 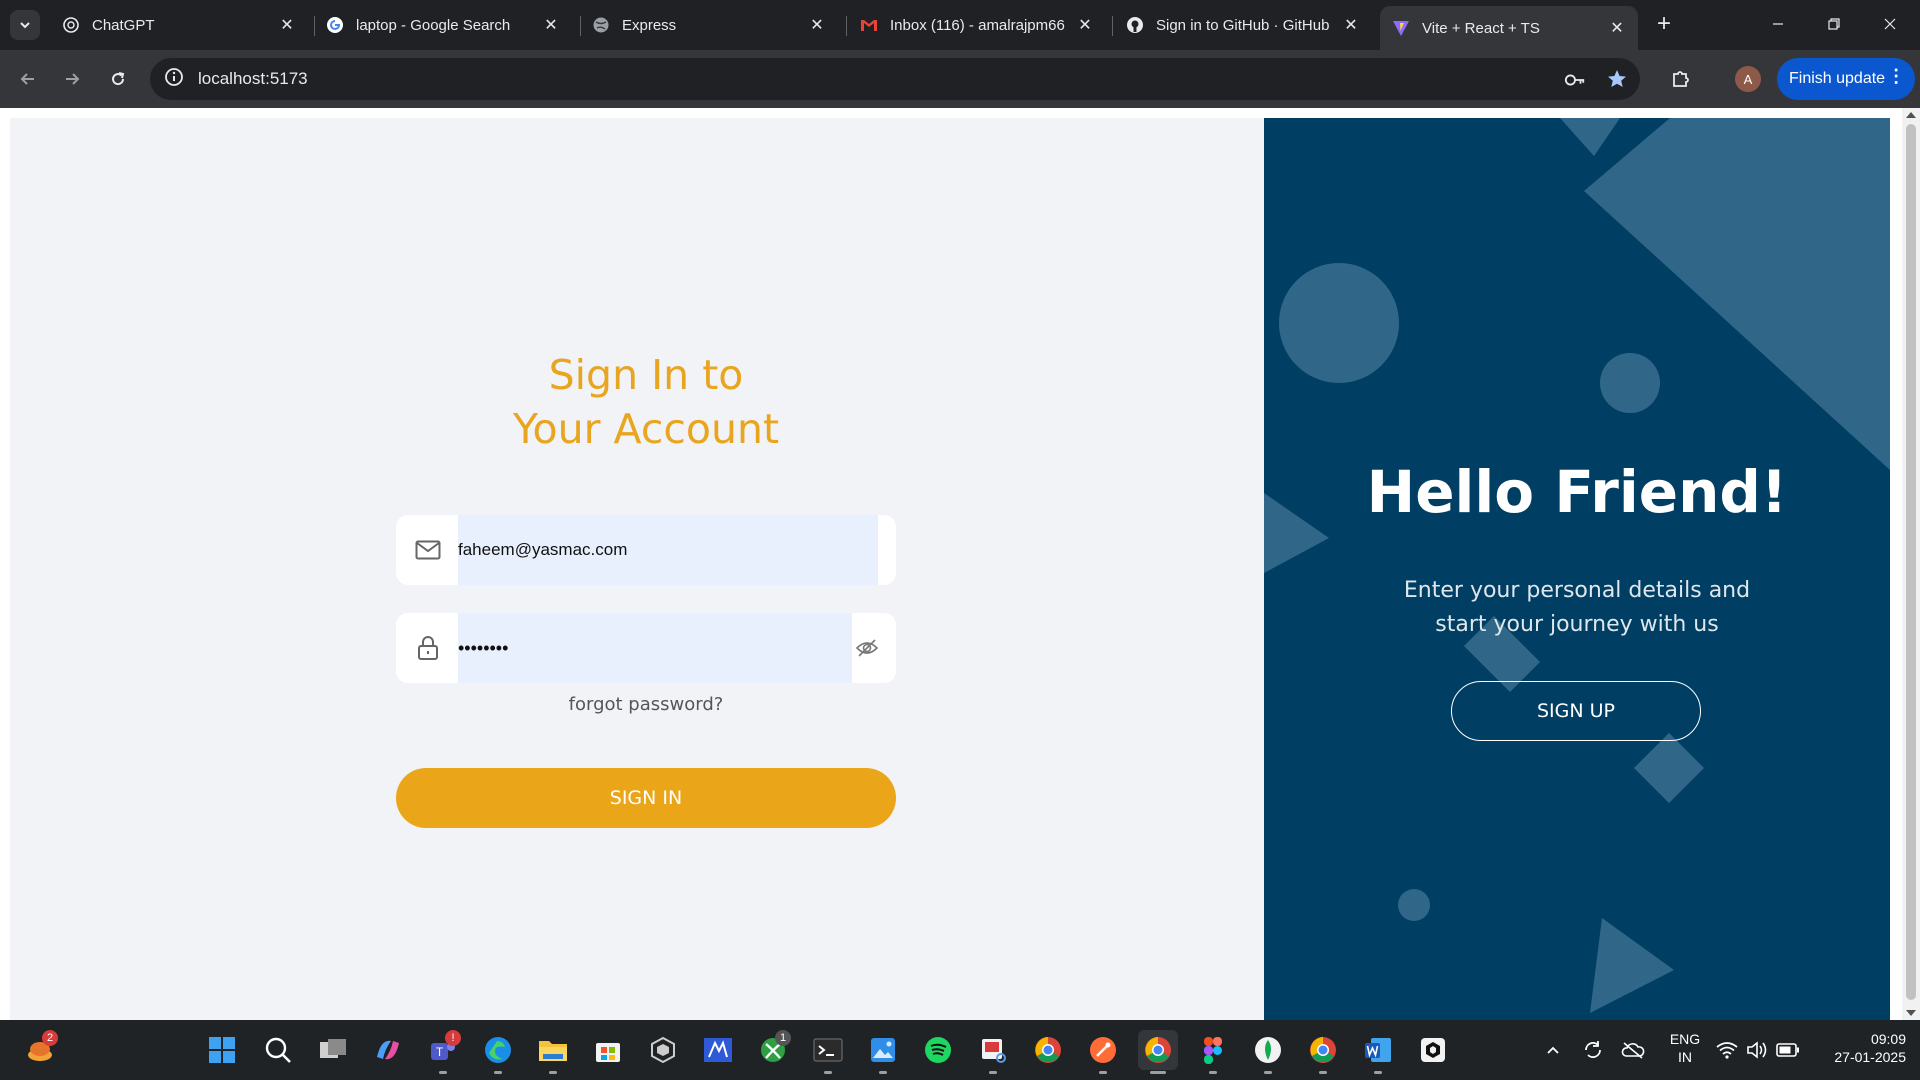 I want to click on cloud-off-icon, so click(x=1633, y=1050).